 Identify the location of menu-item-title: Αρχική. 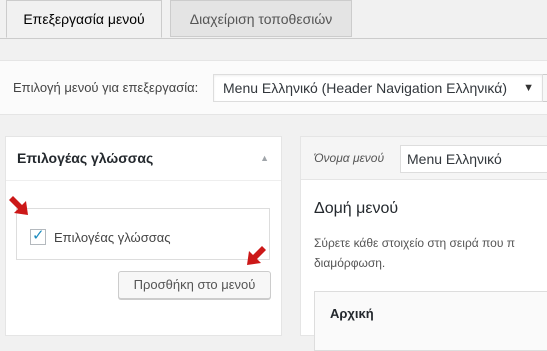
(352, 313).